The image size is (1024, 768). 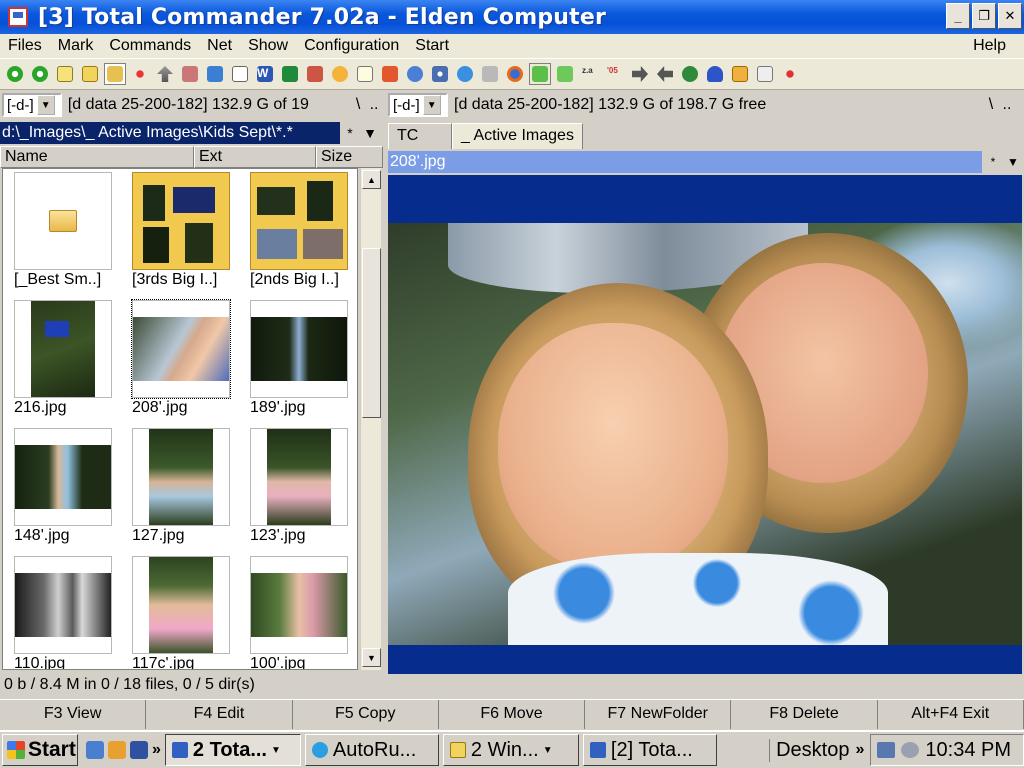 What do you see at coordinates (358, 105) in the screenshot?
I see `left-root-button: \` at bounding box center [358, 105].